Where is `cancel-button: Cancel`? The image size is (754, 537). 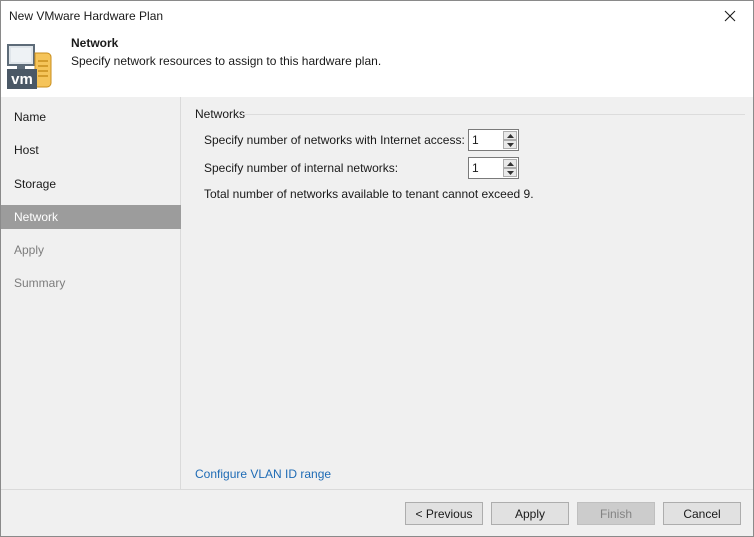
cancel-button: Cancel is located at coordinates (702, 513).